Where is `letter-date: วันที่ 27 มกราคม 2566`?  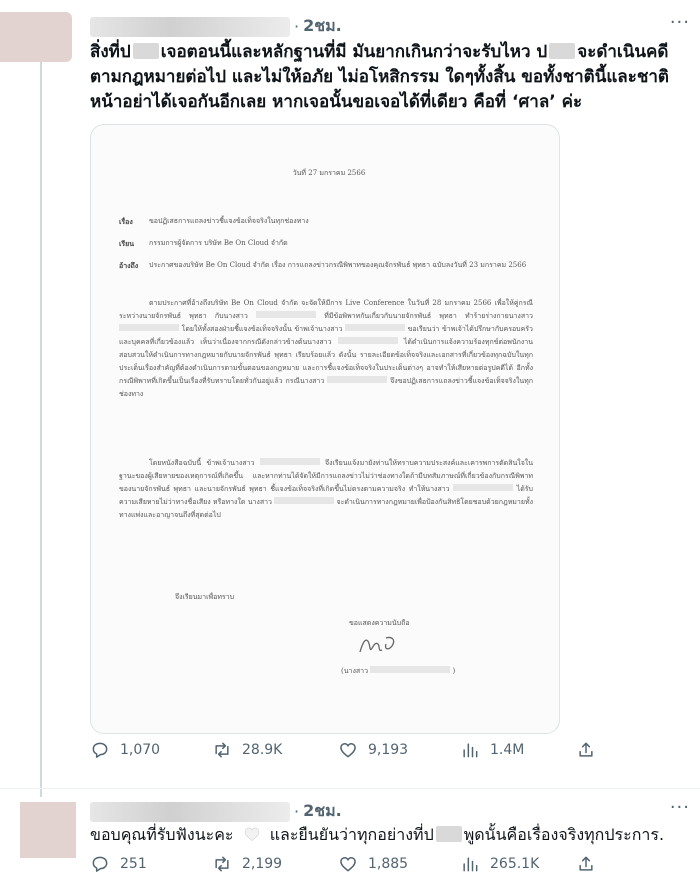
letter-date: วันที่ 27 มกราคม 2566 is located at coordinates (329, 173).